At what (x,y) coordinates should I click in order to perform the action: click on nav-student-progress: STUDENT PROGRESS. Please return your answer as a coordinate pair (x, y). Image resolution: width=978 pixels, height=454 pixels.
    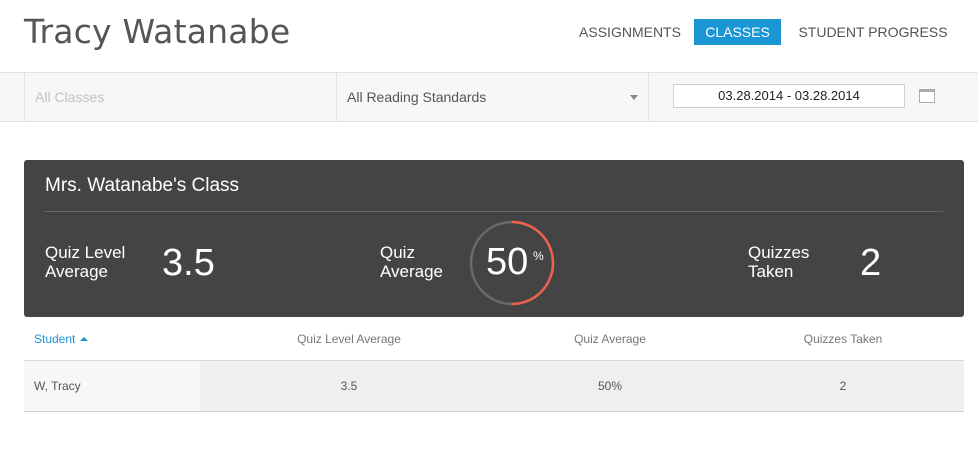
    Looking at the image, I should click on (873, 32).